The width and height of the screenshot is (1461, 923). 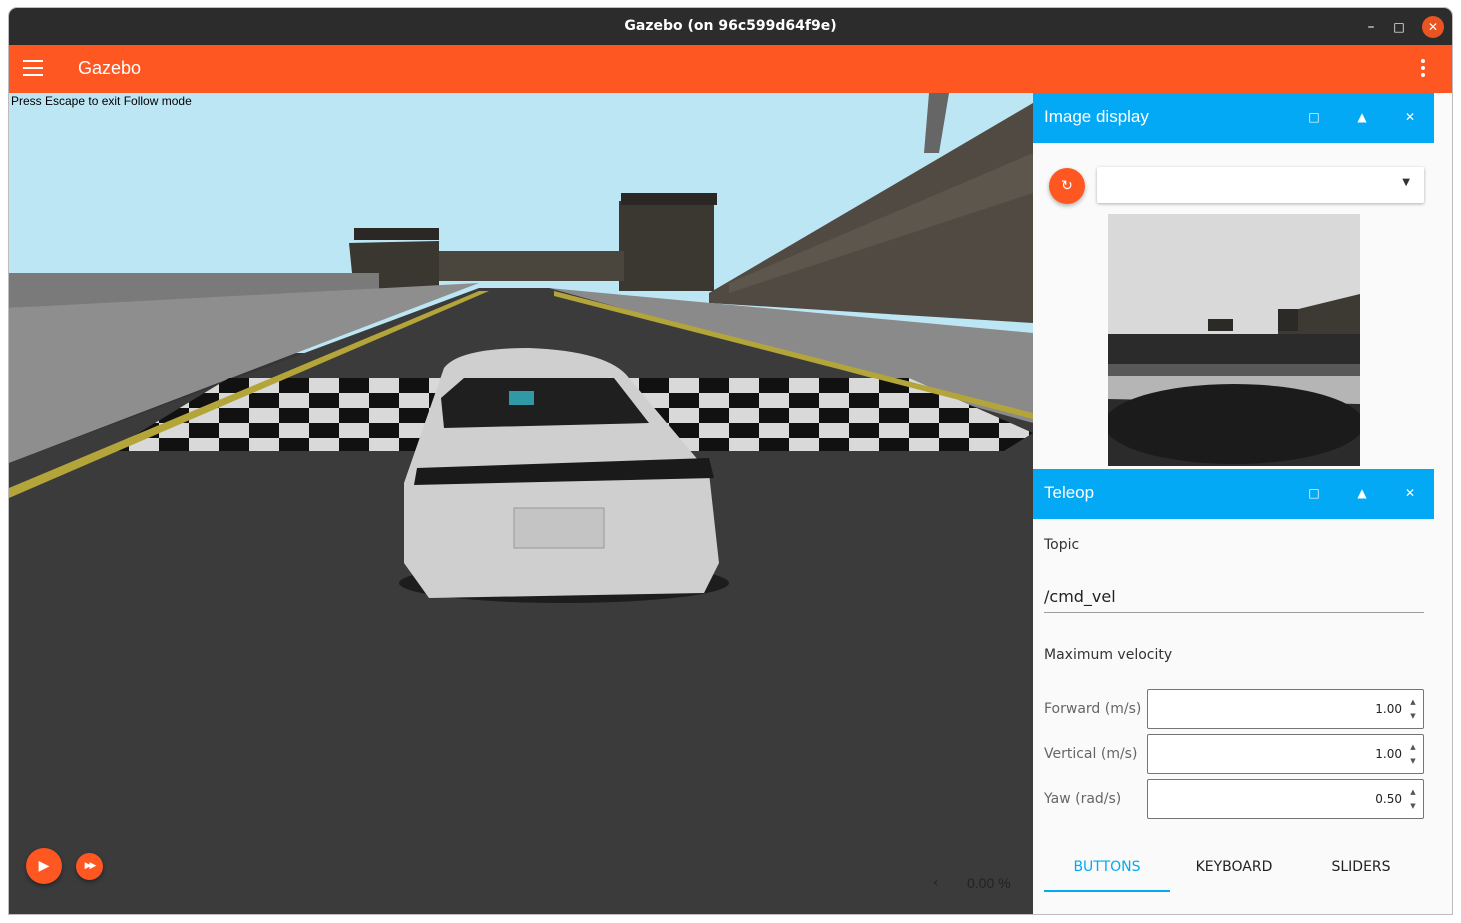 I want to click on teleop-title: Teleop, so click(x=1069, y=492).